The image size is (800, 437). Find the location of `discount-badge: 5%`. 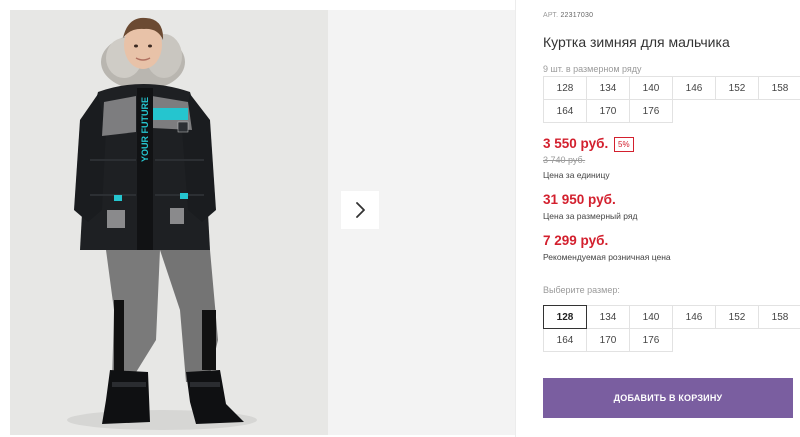

discount-badge: 5% is located at coordinates (624, 144).